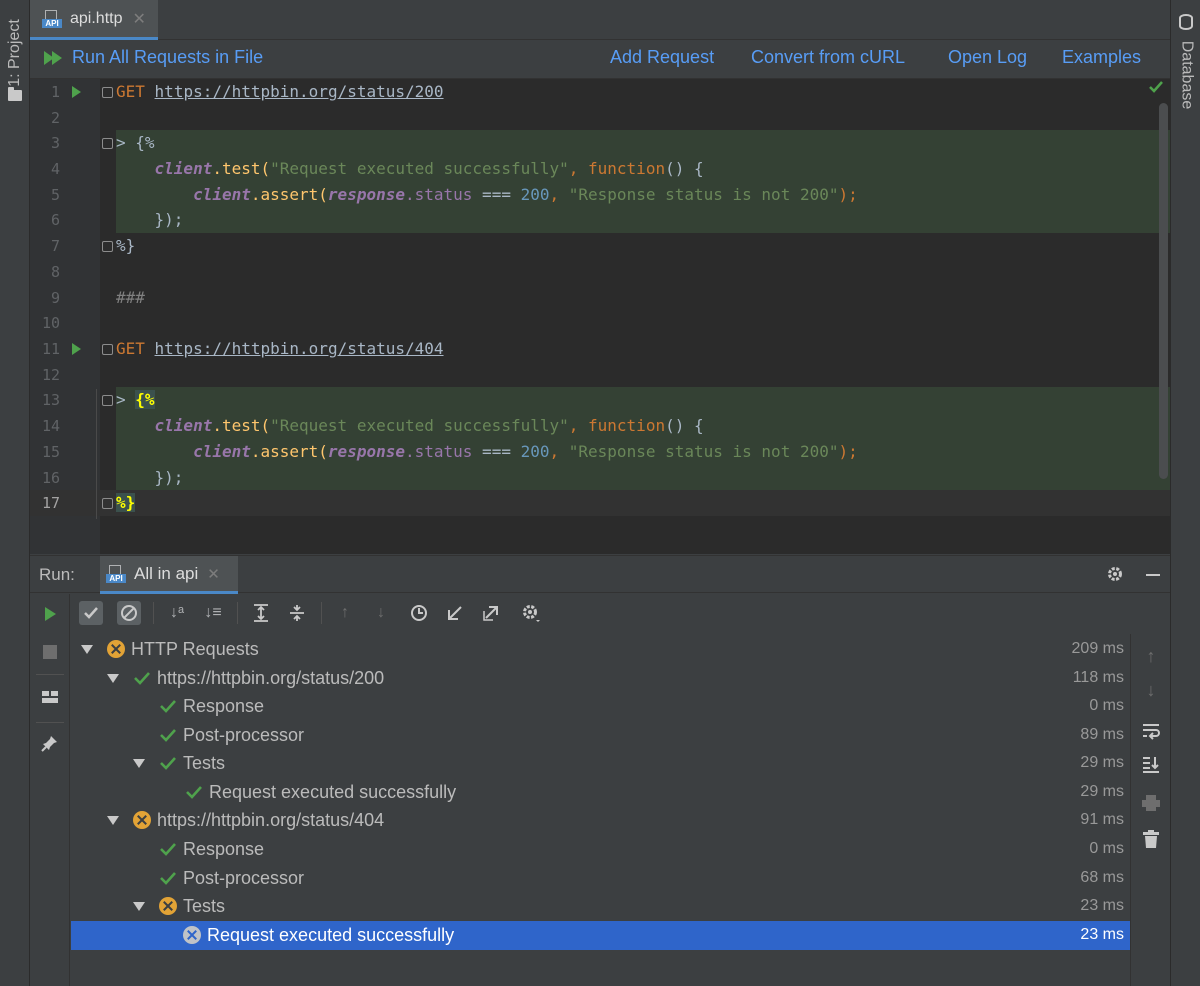 The width and height of the screenshot is (1200, 986). Describe the element at coordinates (299, 348) in the screenshot. I see `request-url-link: https://httpbin.org/status/404` at that location.